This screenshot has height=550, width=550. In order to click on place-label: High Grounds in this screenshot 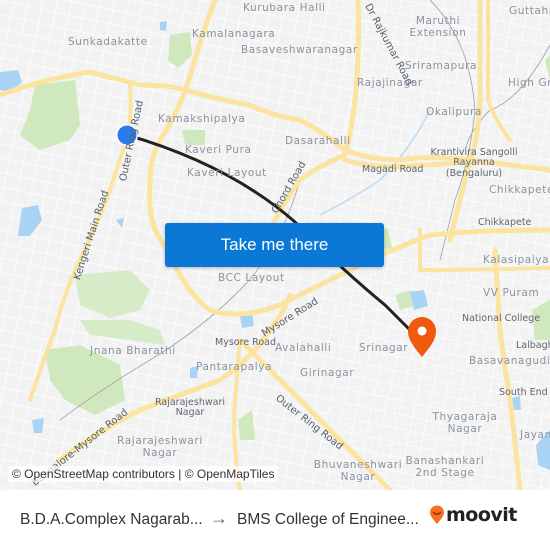, I will do `click(529, 83)`.